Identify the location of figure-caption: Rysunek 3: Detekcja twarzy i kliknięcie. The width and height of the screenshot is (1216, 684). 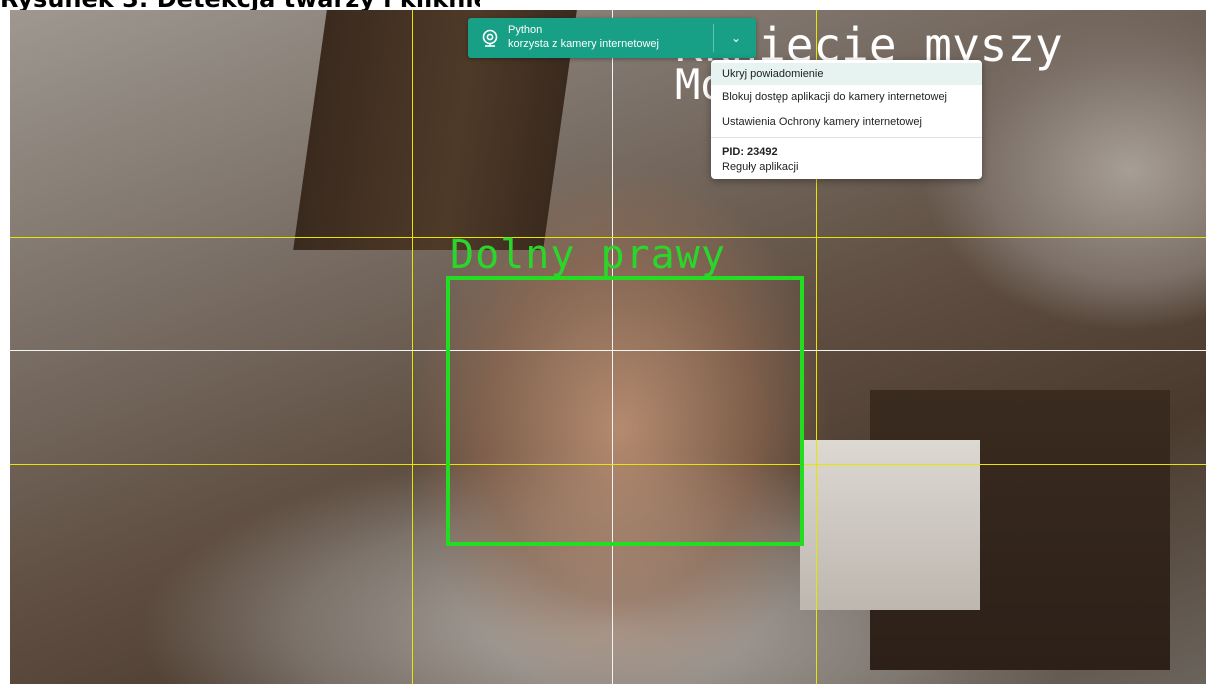
(240, 5).